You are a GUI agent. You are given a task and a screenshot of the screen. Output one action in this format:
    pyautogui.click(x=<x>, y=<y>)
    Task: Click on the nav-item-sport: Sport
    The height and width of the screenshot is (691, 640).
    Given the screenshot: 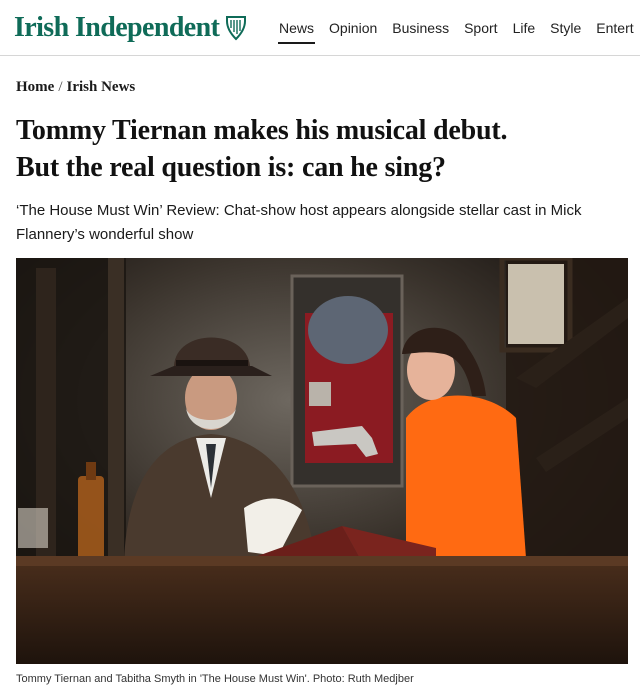 What is the action you would take?
    pyautogui.click(x=480, y=28)
    